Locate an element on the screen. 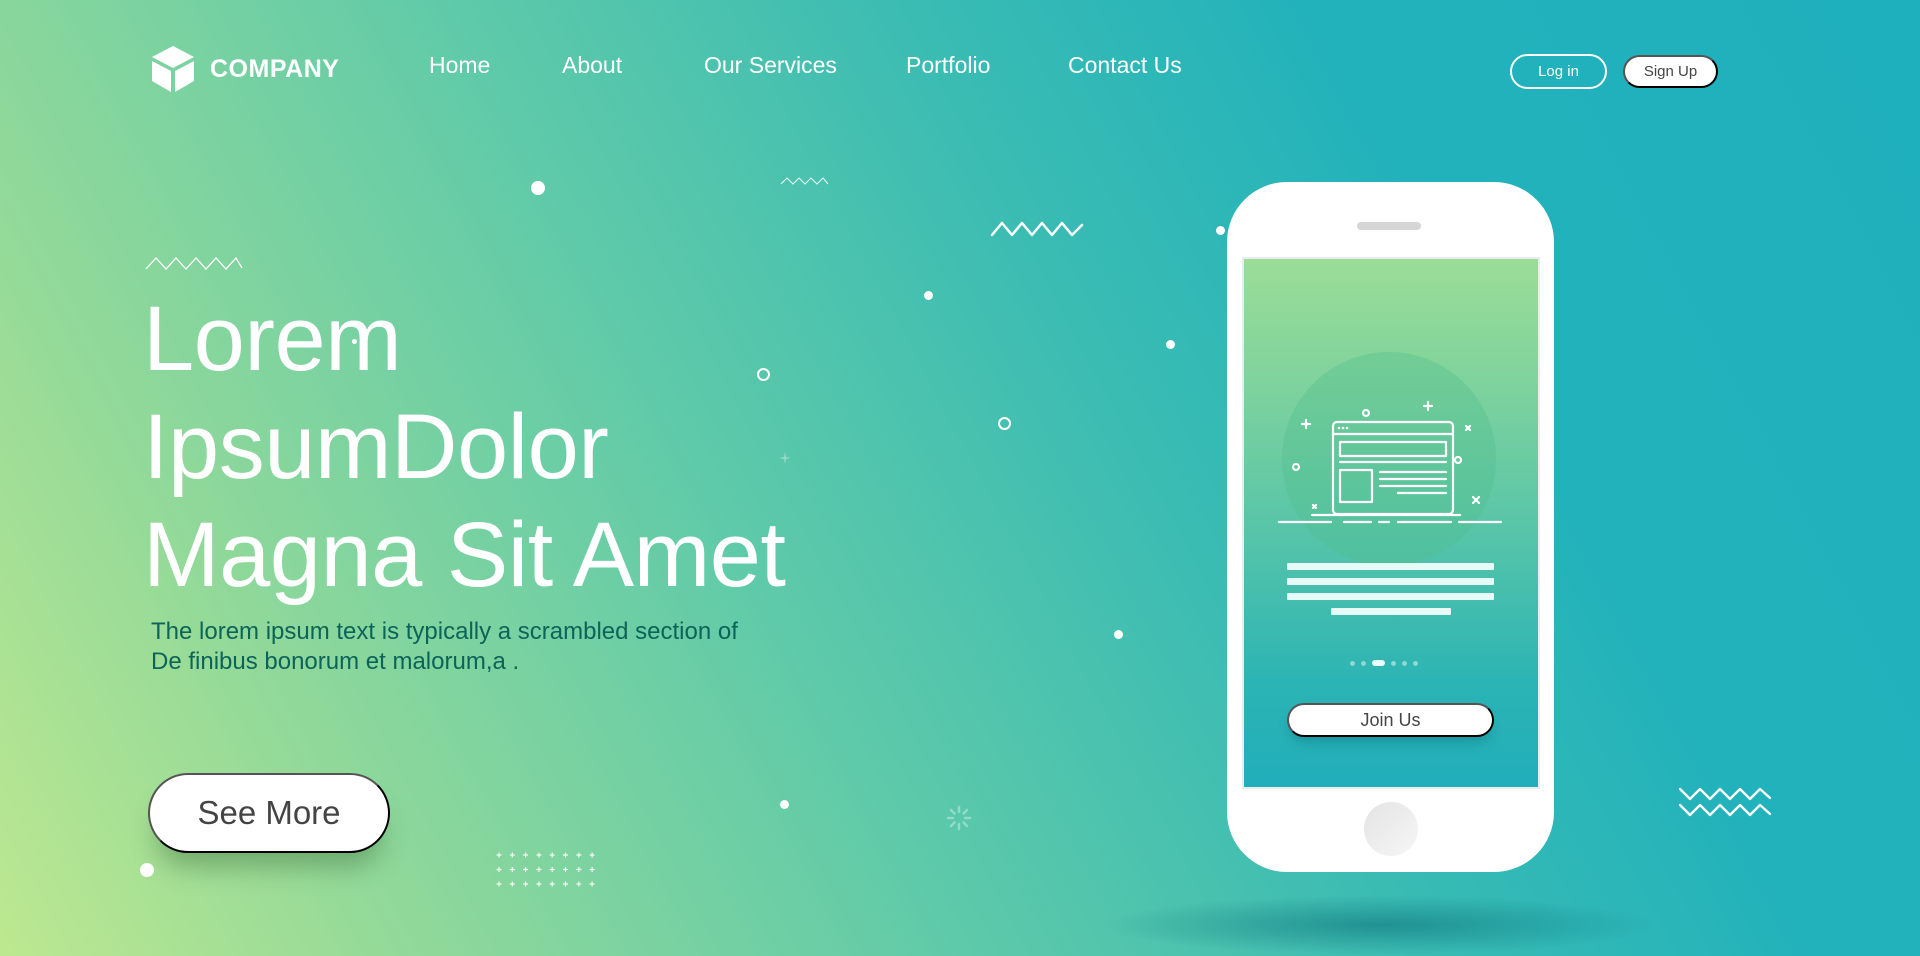 The height and width of the screenshot is (956, 1920). hero-title-line: Lorem is located at coordinates (272, 339).